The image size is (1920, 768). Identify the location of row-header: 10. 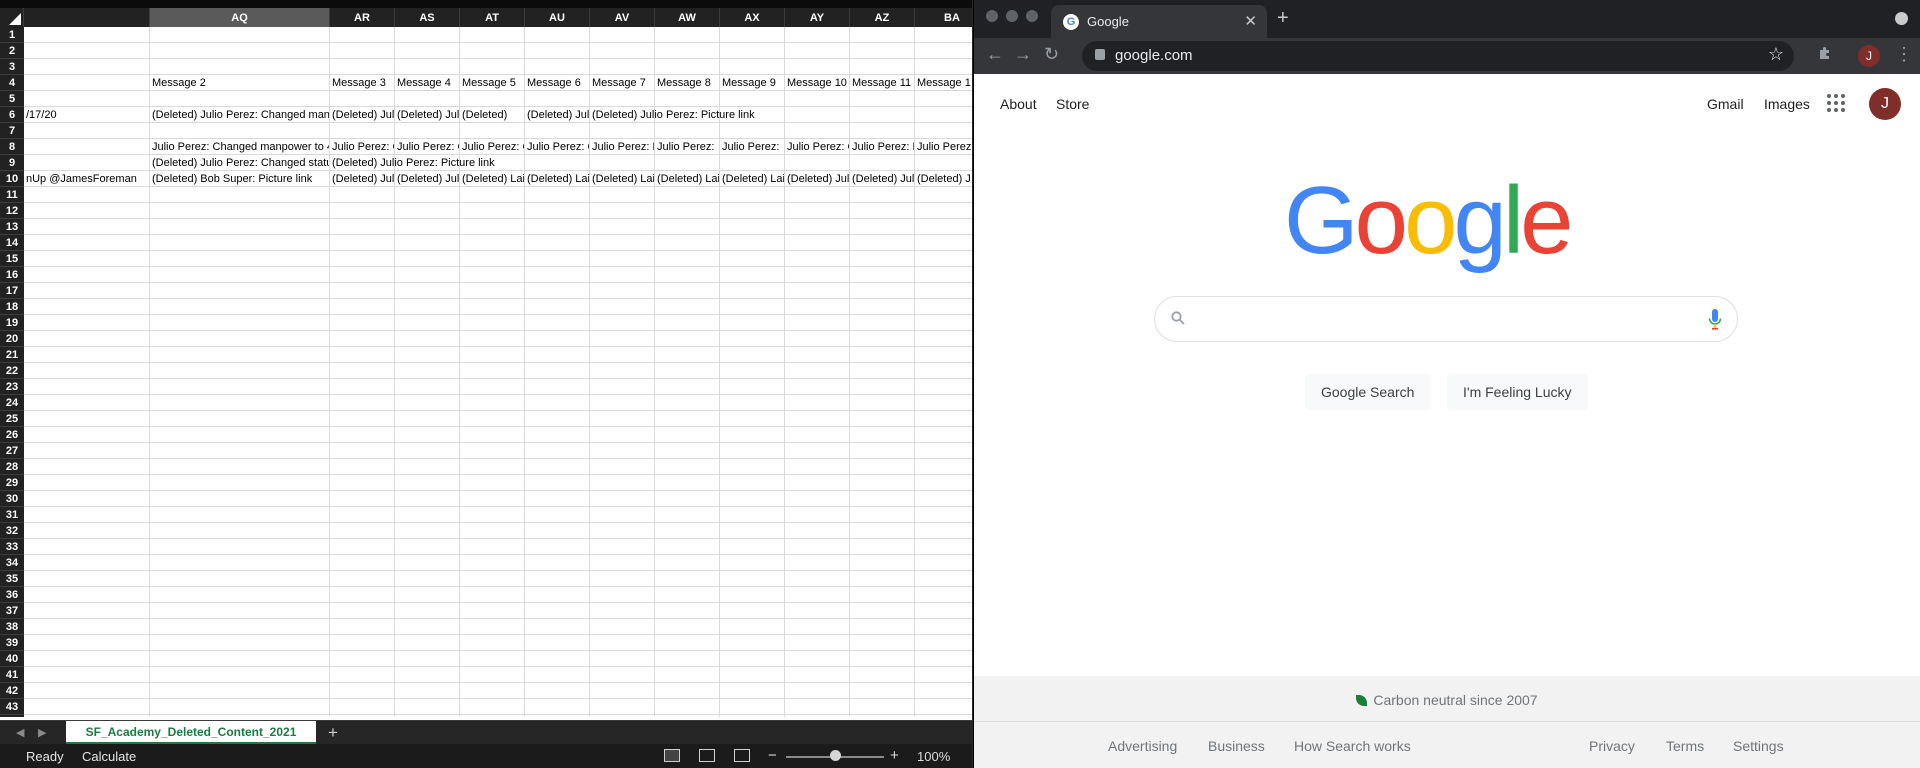
(12, 179).